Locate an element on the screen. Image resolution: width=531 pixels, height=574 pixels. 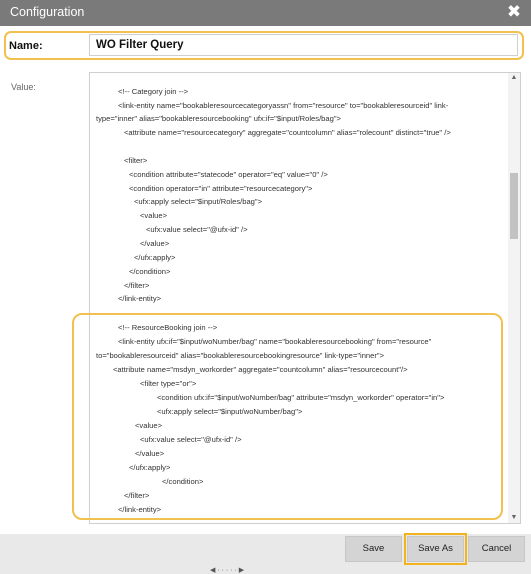
code-line: <!-- ResourceBooking join --> is located at coordinates (168, 327).